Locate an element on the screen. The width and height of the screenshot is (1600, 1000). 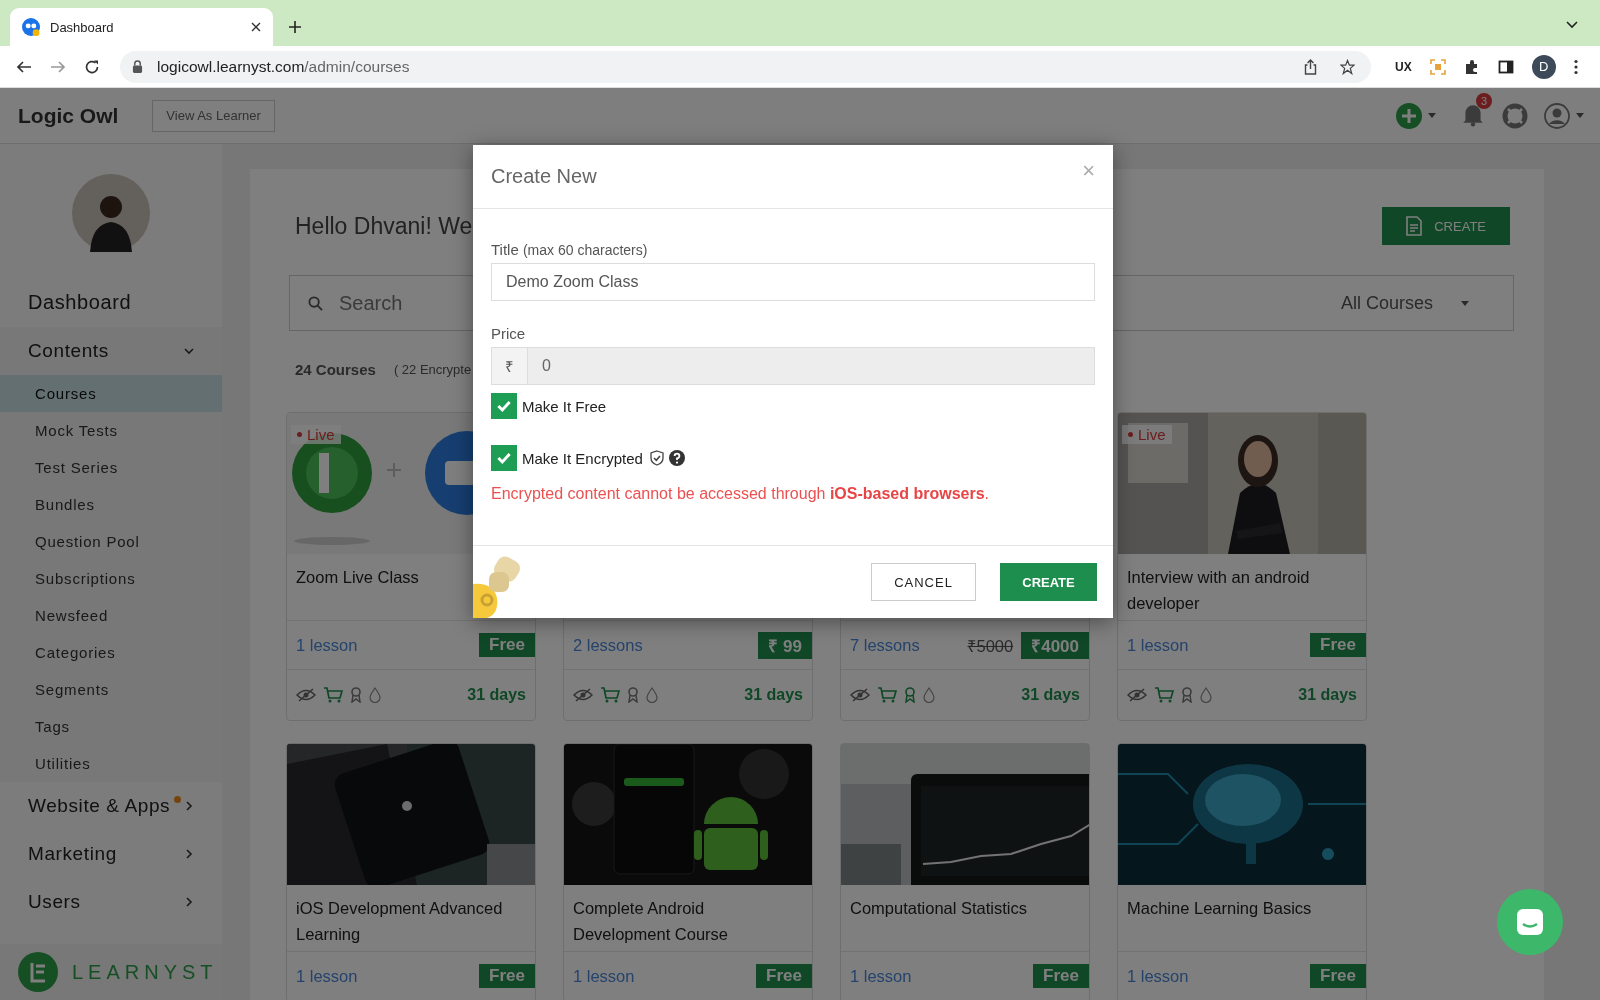
course-title: Computational Statistics is located at coordinates (938, 908).